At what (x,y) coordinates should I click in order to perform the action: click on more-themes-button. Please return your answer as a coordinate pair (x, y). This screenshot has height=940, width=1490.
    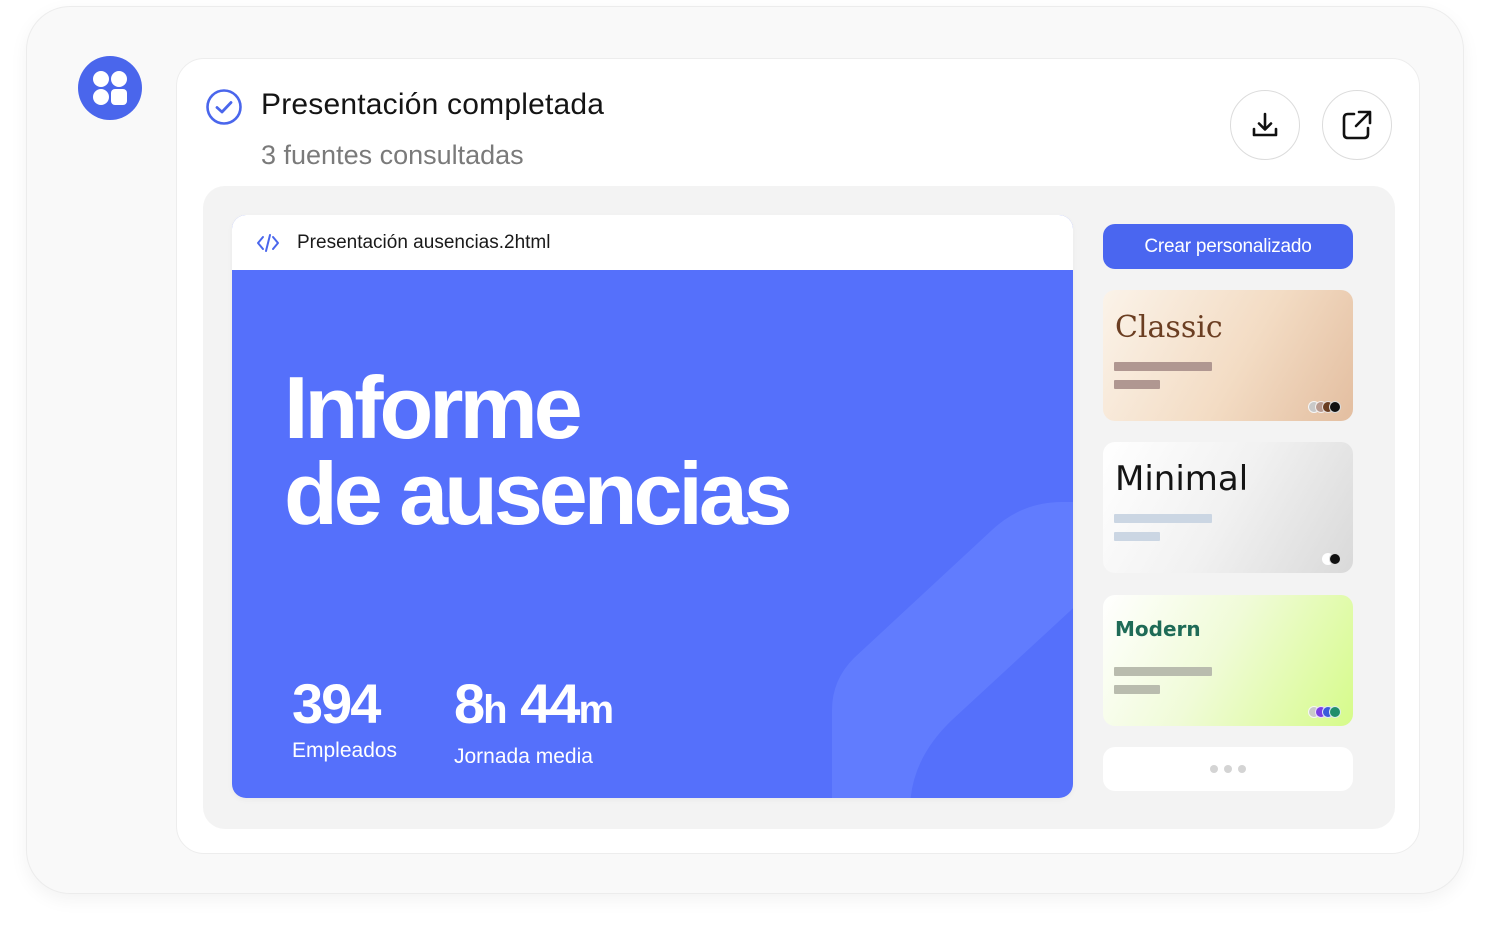
    Looking at the image, I should click on (1228, 769).